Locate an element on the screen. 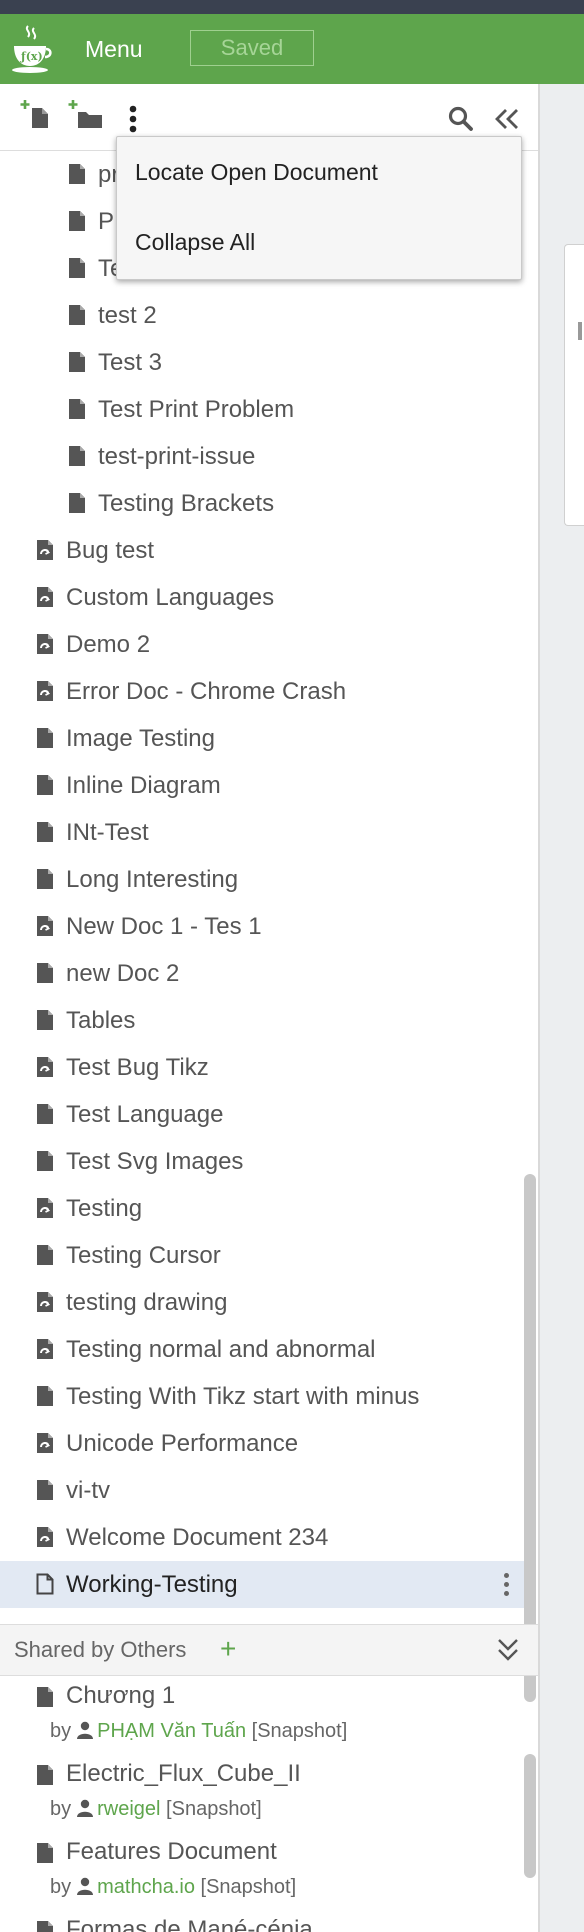 The height and width of the screenshot is (1932, 584). tree-item: Test Language is located at coordinates (263, 1114).